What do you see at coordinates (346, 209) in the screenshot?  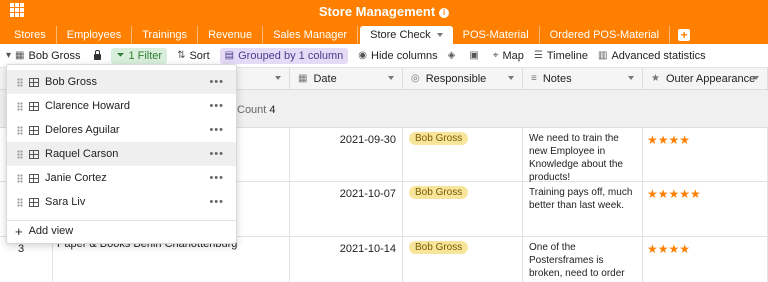 I see `date-cell: 2021-10-07` at bounding box center [346, 209].